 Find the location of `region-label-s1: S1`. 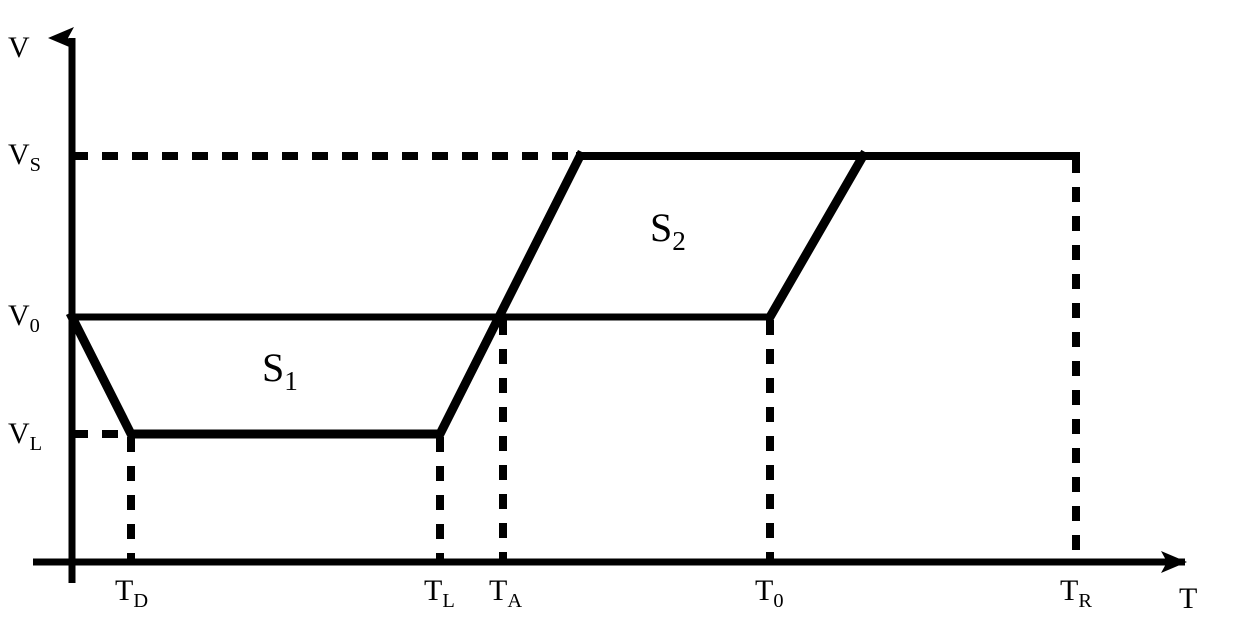

region-label-s1: S1 is located at coordinates (280, 370).